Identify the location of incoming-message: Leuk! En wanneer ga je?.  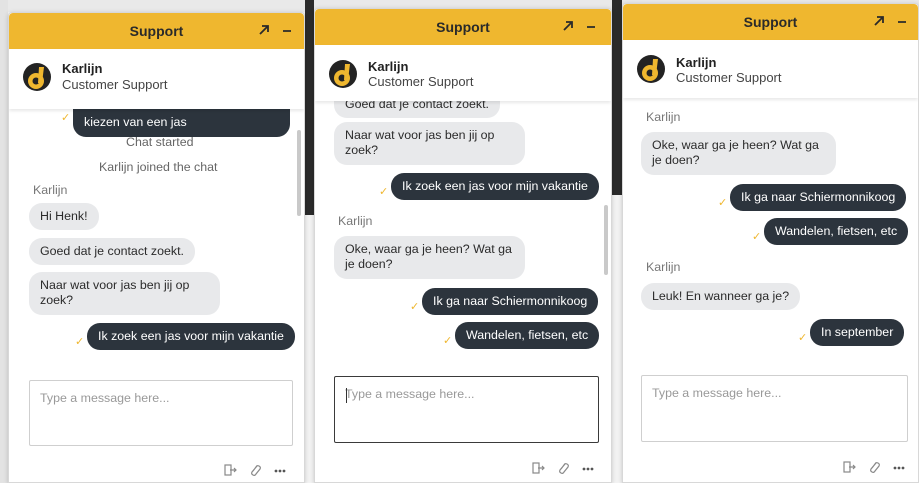
(721, 296).